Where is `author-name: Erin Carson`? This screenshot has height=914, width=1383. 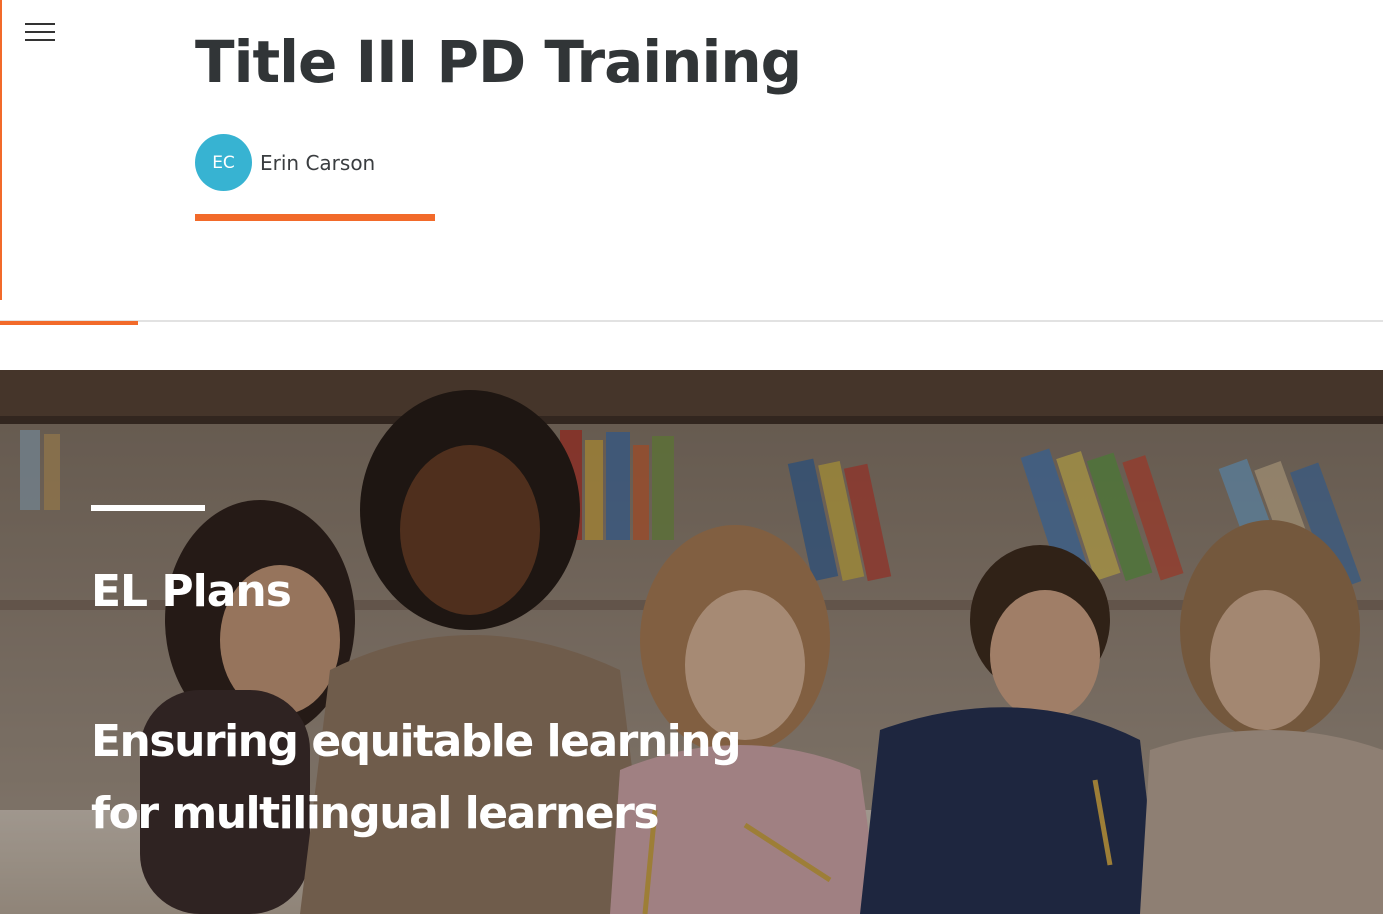 author-name: Erin Carson is located at coordinates (318, 162).